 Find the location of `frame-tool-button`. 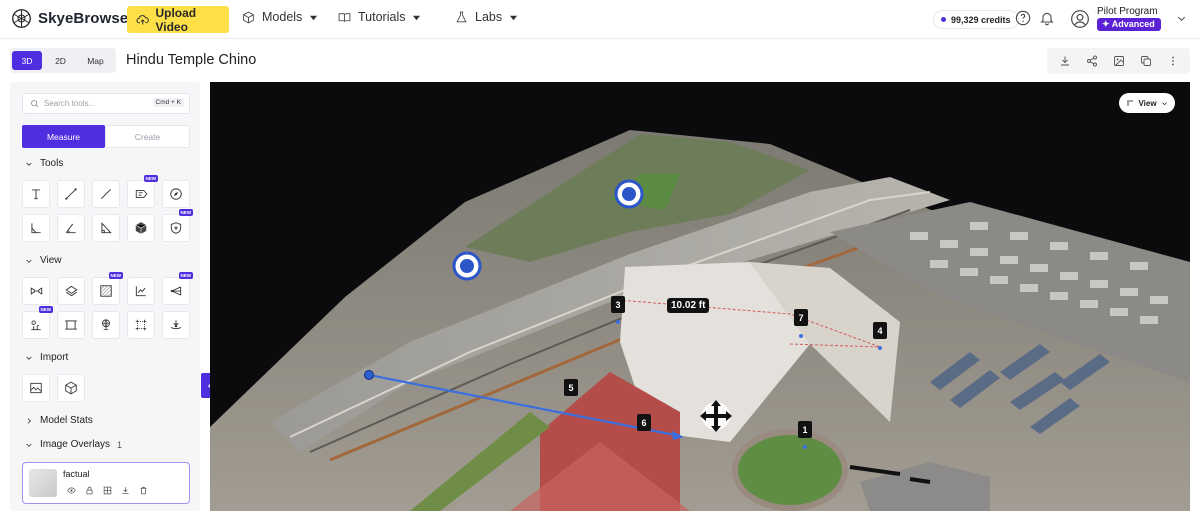

frame-tool-button is located at coordinates (71, 325).